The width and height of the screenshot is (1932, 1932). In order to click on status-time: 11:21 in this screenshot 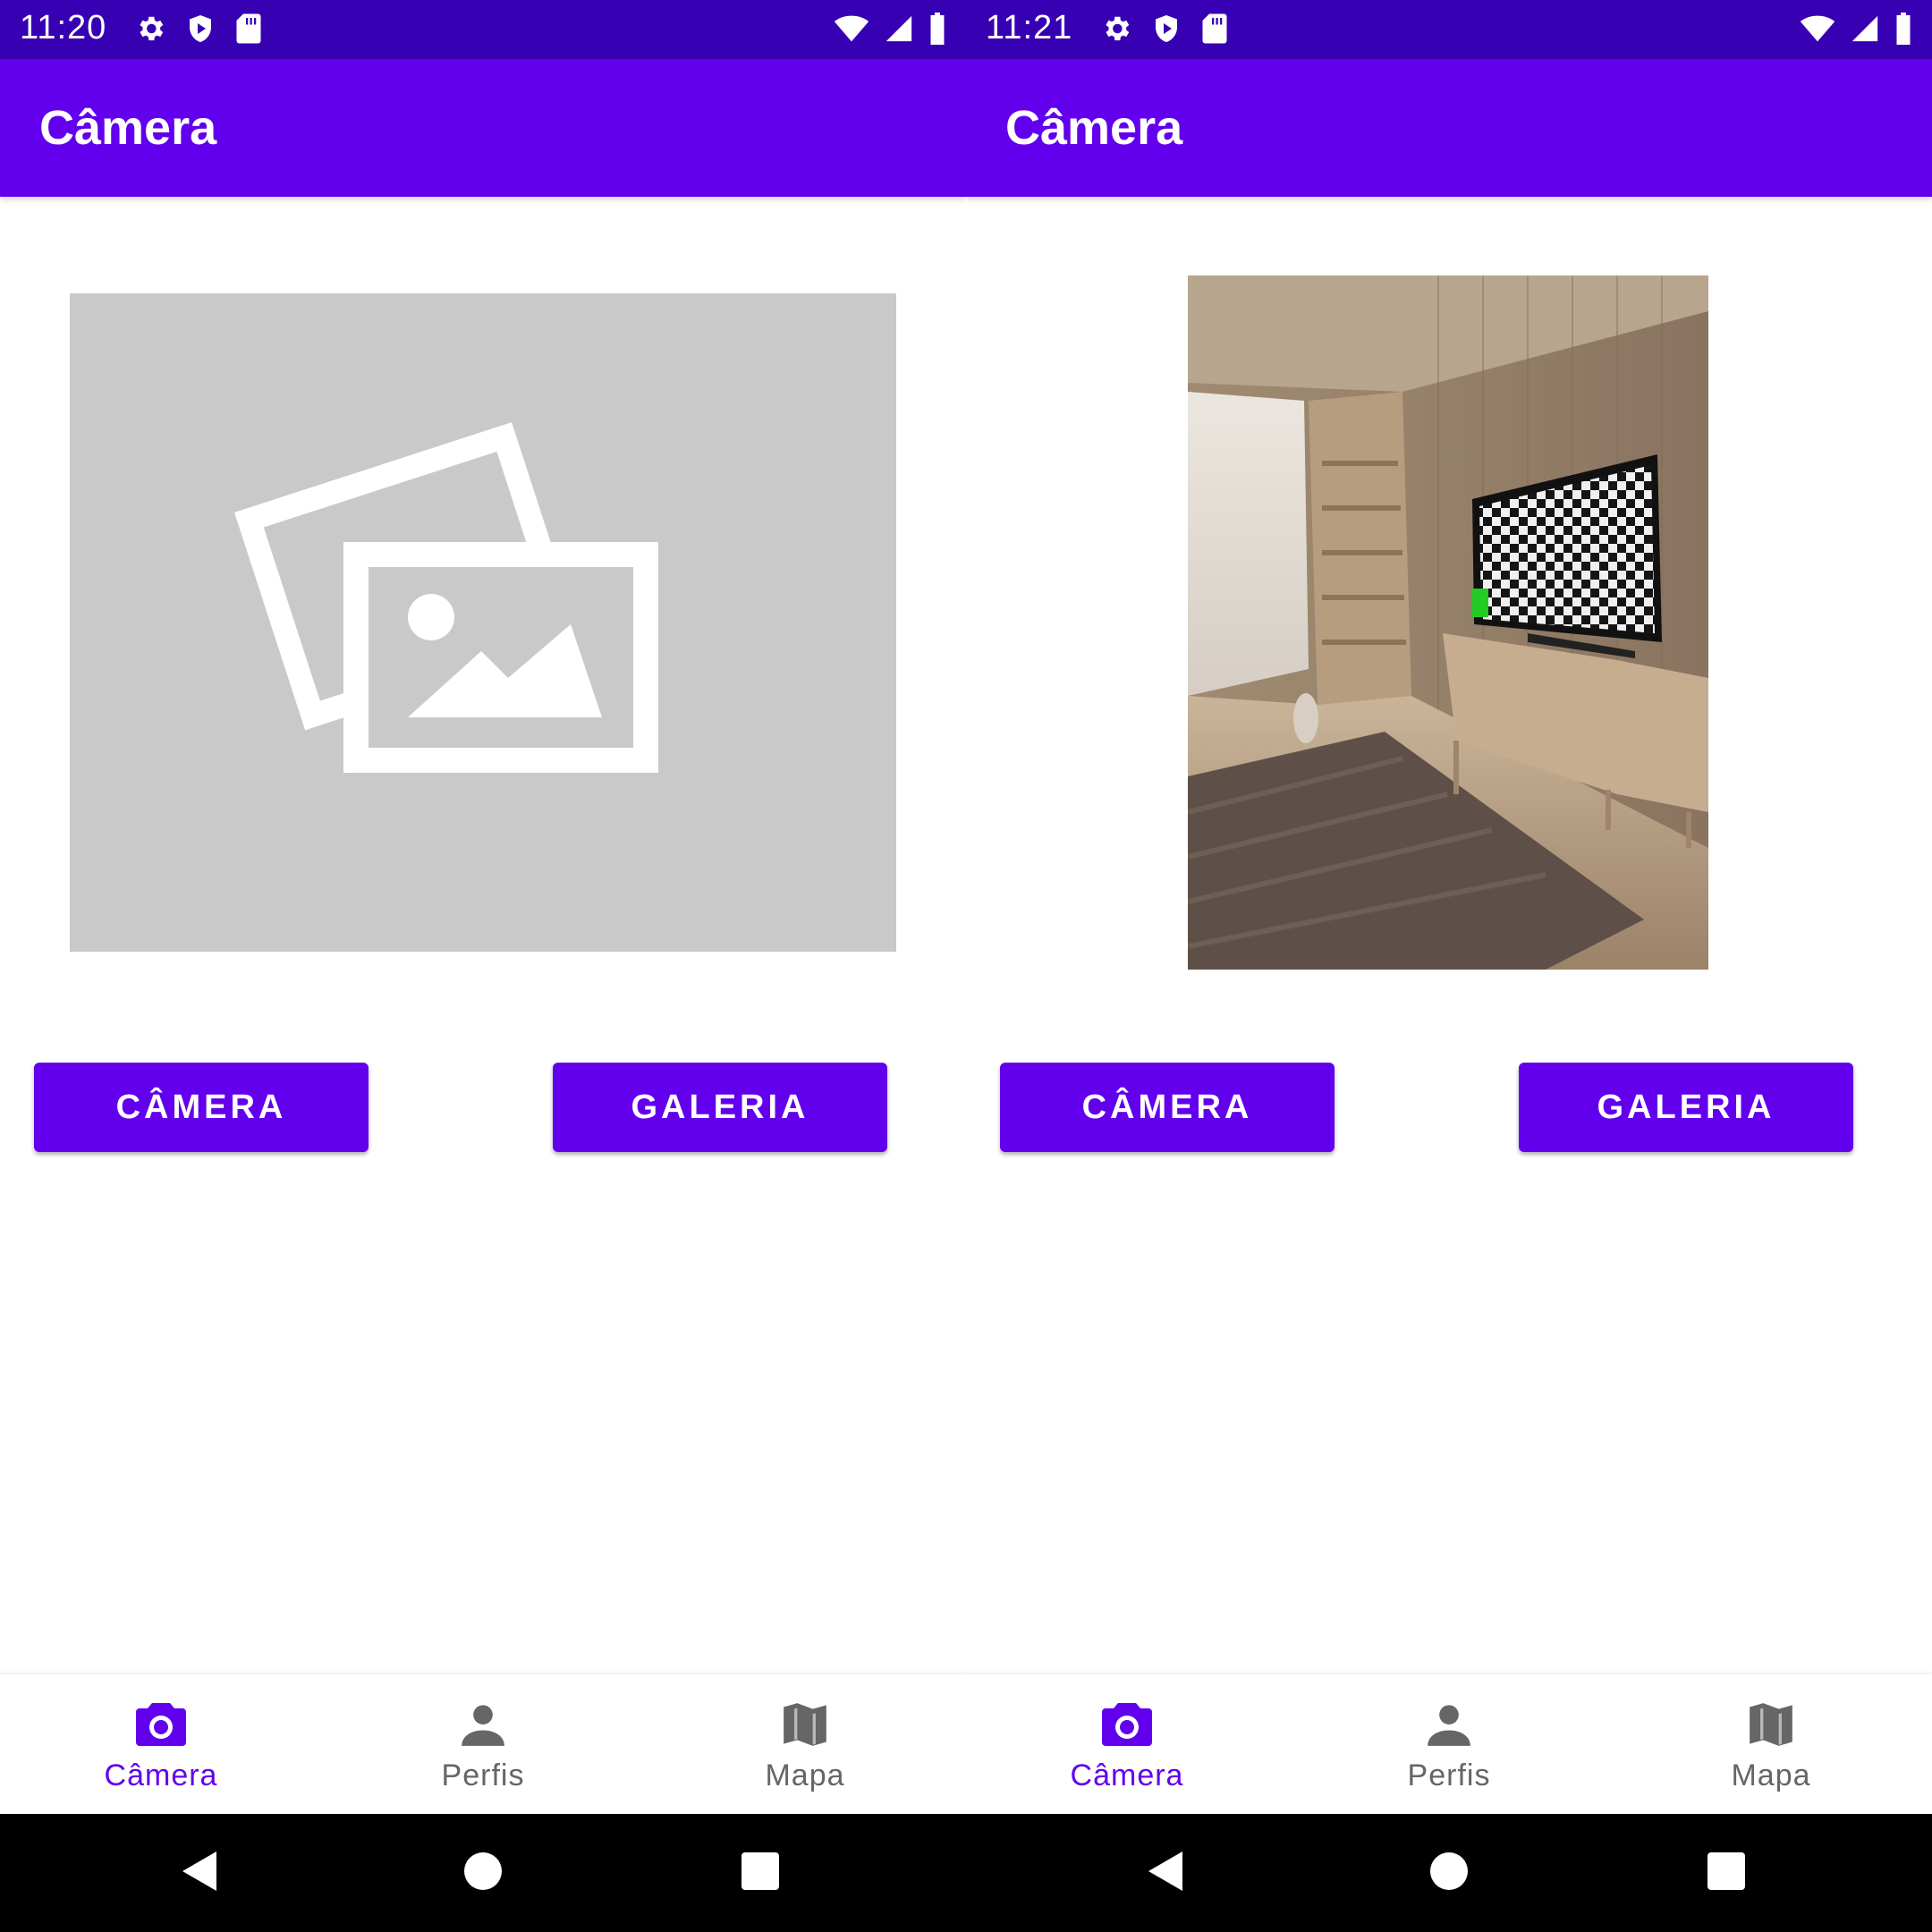, I will do `click(1029, 28)`.